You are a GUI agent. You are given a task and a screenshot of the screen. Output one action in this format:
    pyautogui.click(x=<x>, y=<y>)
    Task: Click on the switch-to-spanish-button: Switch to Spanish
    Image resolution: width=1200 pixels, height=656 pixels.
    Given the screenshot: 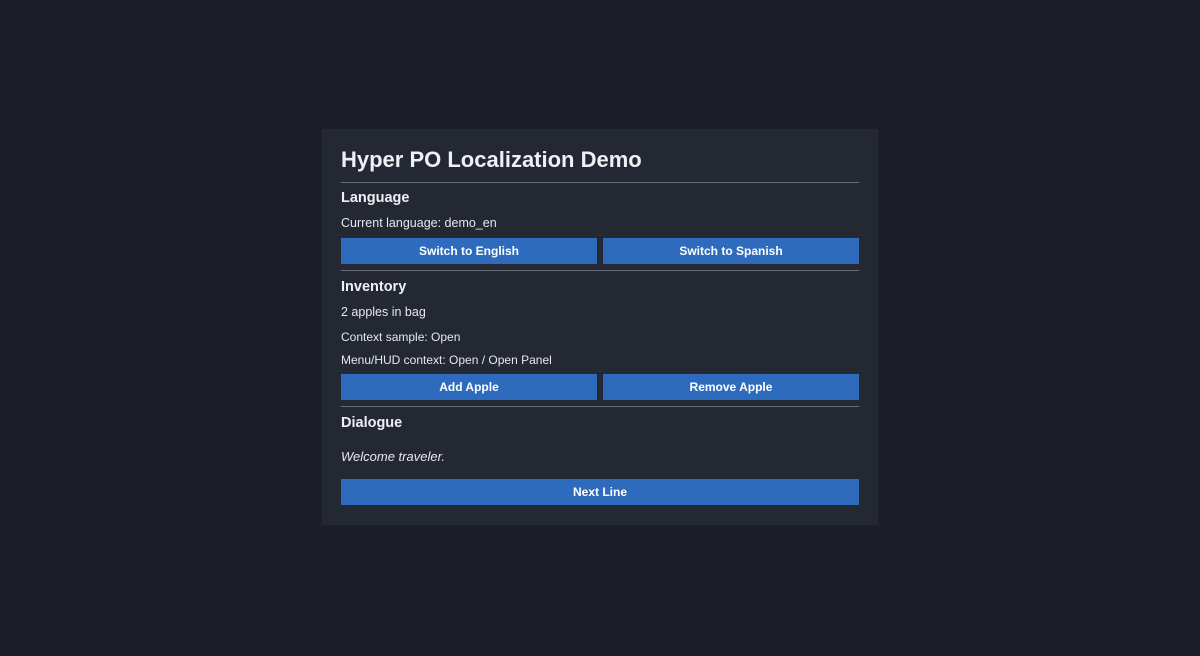 What is the action you would take?
    pyautogui.click(x=731, y=251)
    